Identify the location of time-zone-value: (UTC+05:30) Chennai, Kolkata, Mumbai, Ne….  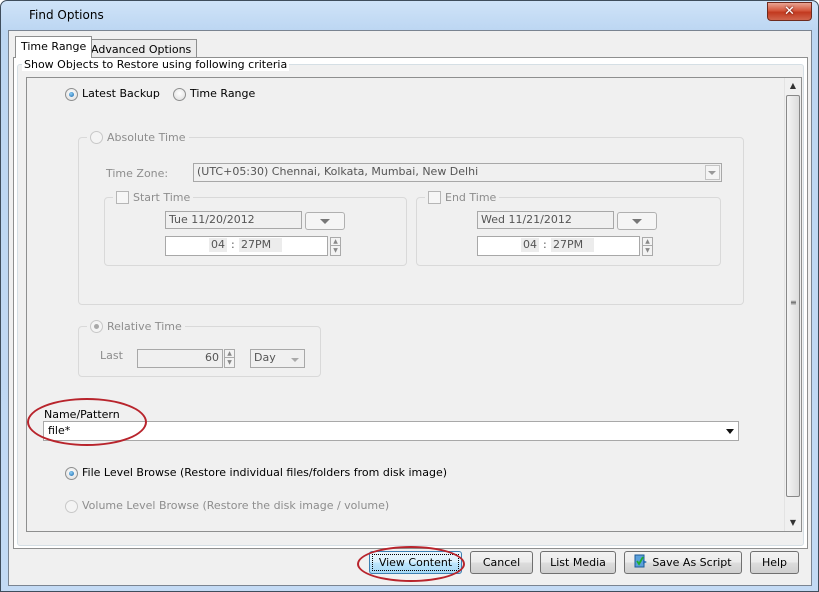
(338, 171).